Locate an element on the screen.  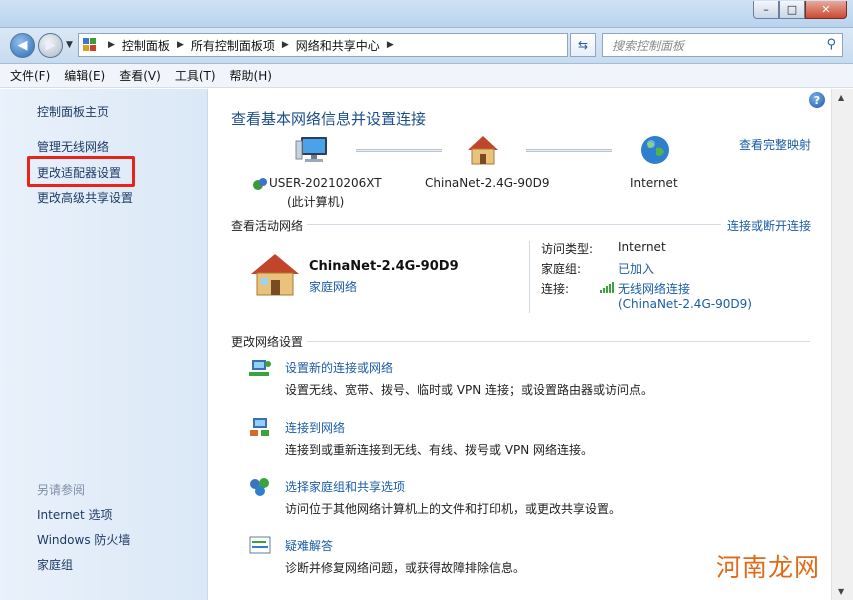
see-also-heading: 另请参阅 is located at coordinates (61, 490).